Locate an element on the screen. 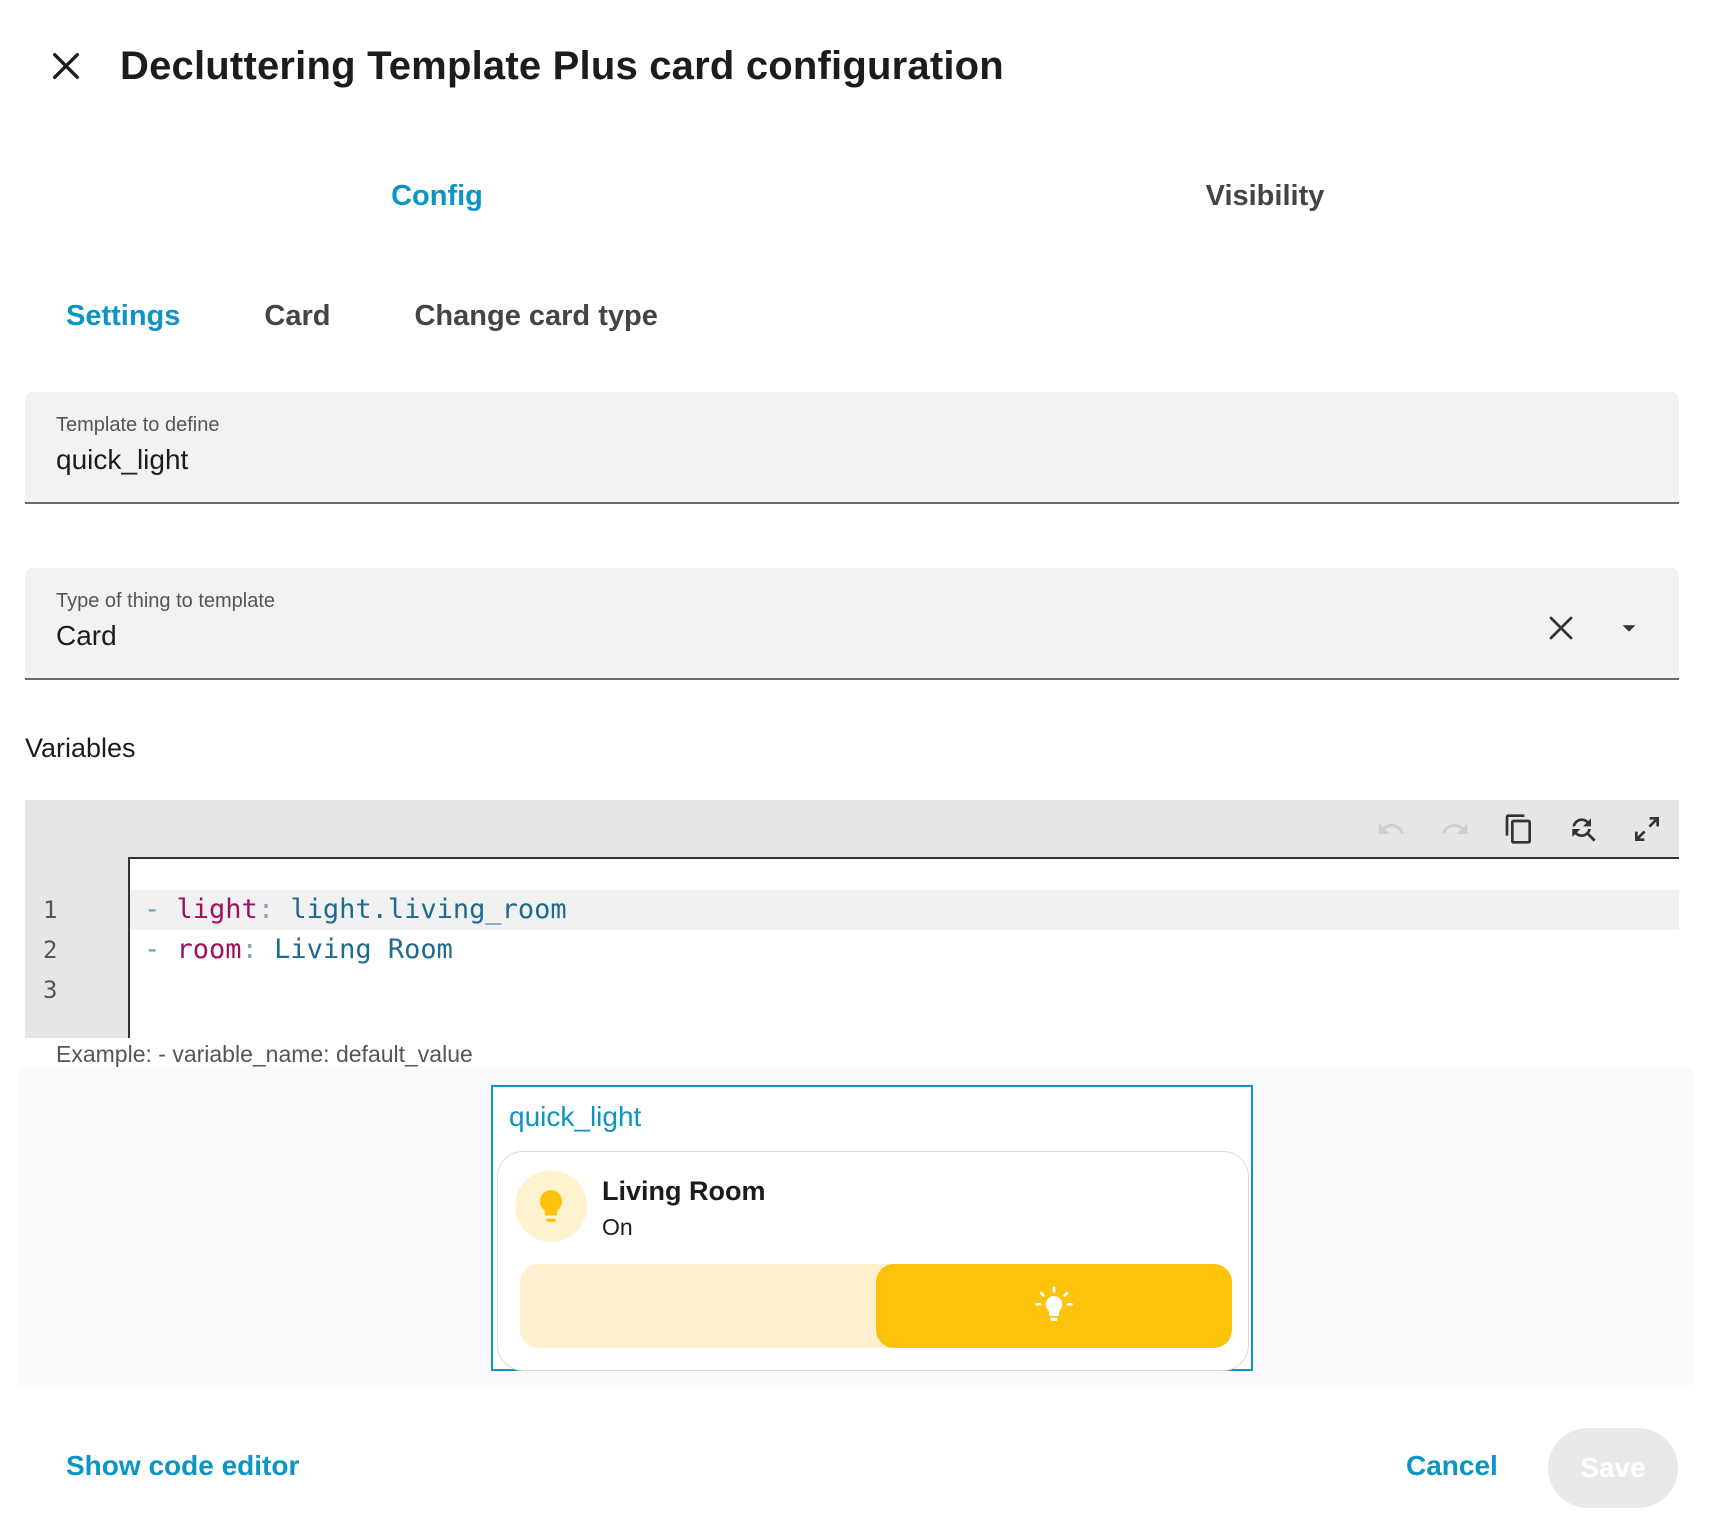 This screenshot has height=1540, width=1710. template-type-label: Type of thing to template is located at coordinates (166, 601).